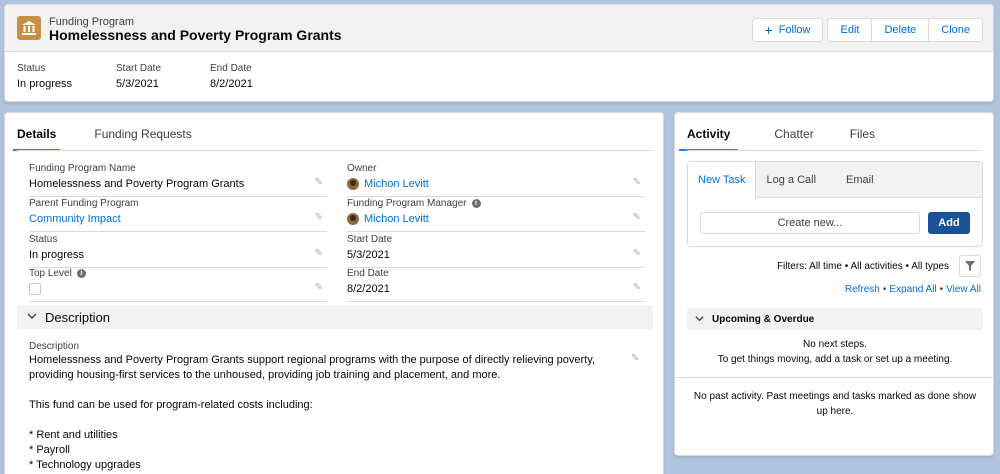  Describe the element at coordinates (496, 285) in the screenshot. I see `field-end-date: End Date 8/2/2021 ✎` at that location.